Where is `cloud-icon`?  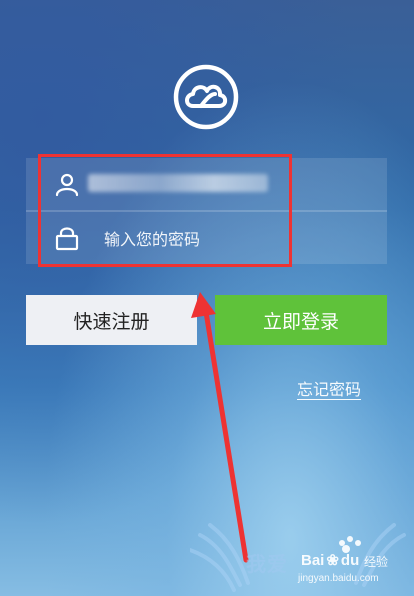 cloud-icon is located at coordinates (206, 97).